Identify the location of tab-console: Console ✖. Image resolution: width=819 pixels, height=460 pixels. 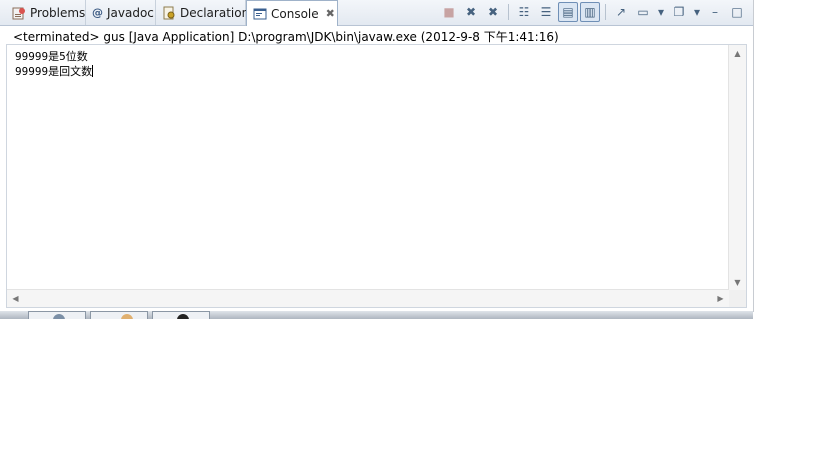
(292, 13).